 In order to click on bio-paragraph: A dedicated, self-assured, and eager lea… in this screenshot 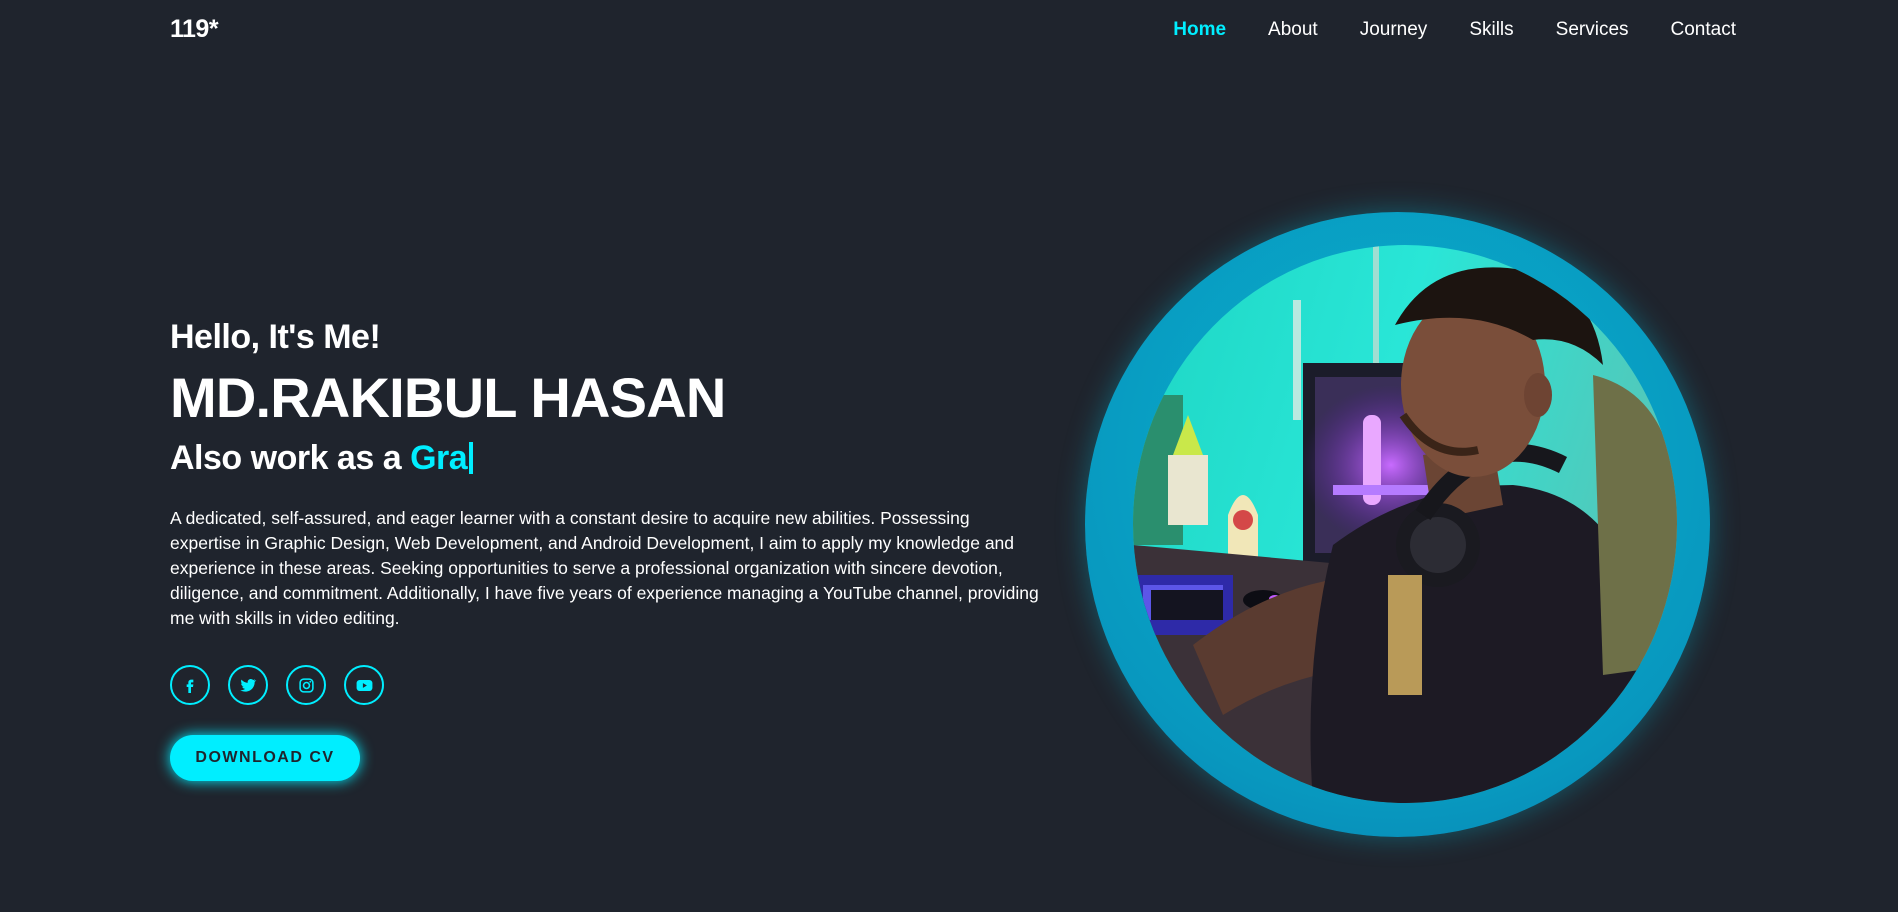, I will do `click(604, 568)`.